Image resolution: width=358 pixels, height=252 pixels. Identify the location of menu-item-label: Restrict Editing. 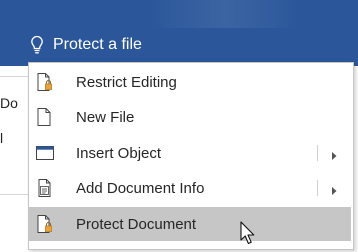
(126, 82).